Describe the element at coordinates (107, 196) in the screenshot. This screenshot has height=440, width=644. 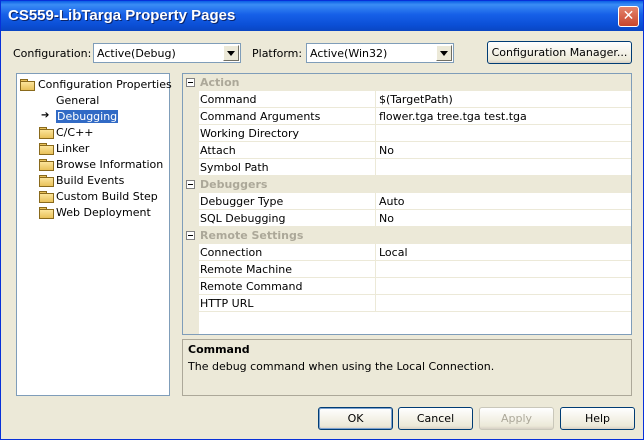
I see `tree-item-label: Custom Build Step` at that location.